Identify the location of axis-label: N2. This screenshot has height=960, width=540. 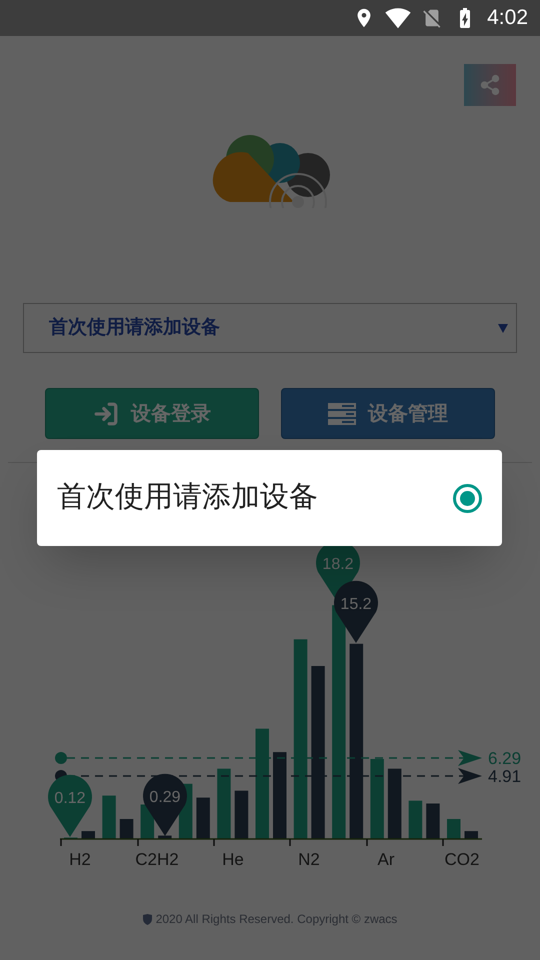
(309, 859).